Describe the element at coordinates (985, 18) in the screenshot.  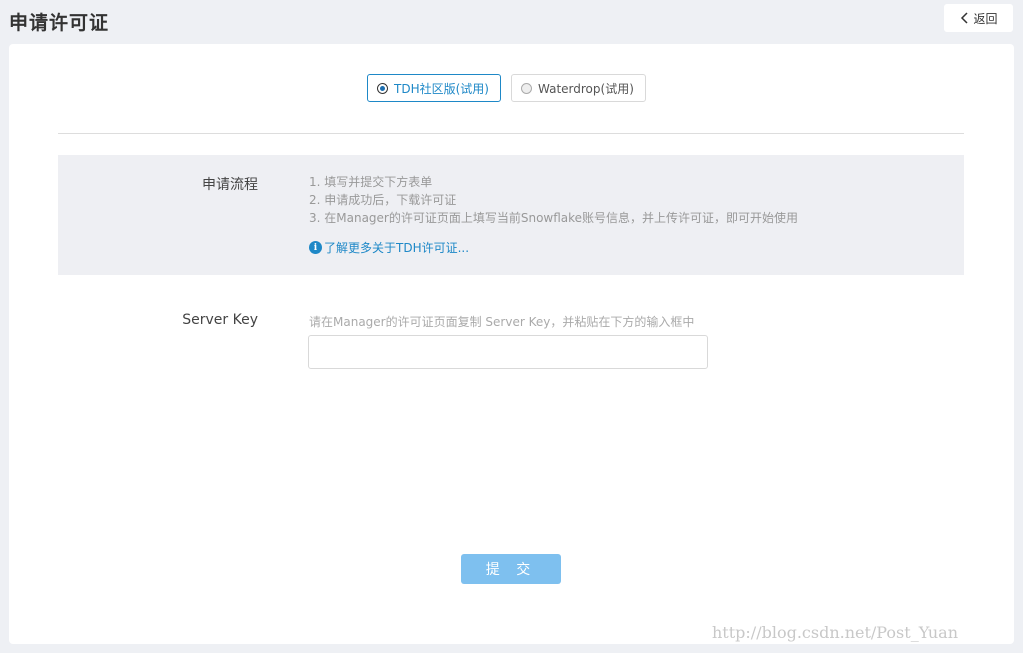
I see `back-button-label: 返回` at that location.